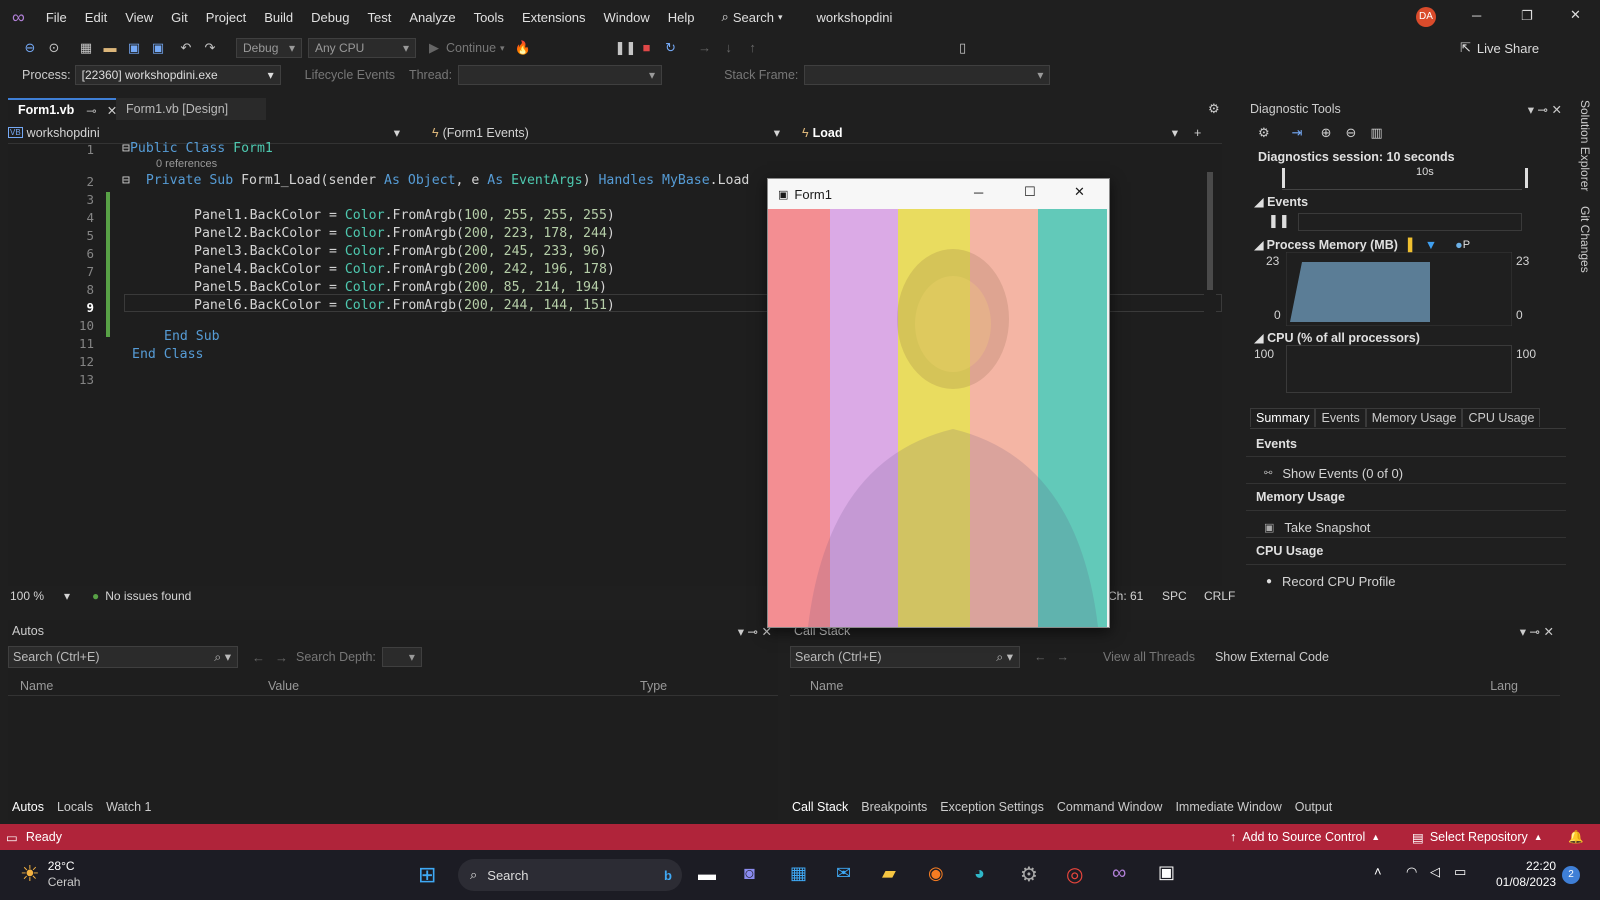 The image size is (1600, 900). Describe the element at coordinates (894, 807) in the screenshot. I see `tab-breakpoints: Breakpoints` at that location.